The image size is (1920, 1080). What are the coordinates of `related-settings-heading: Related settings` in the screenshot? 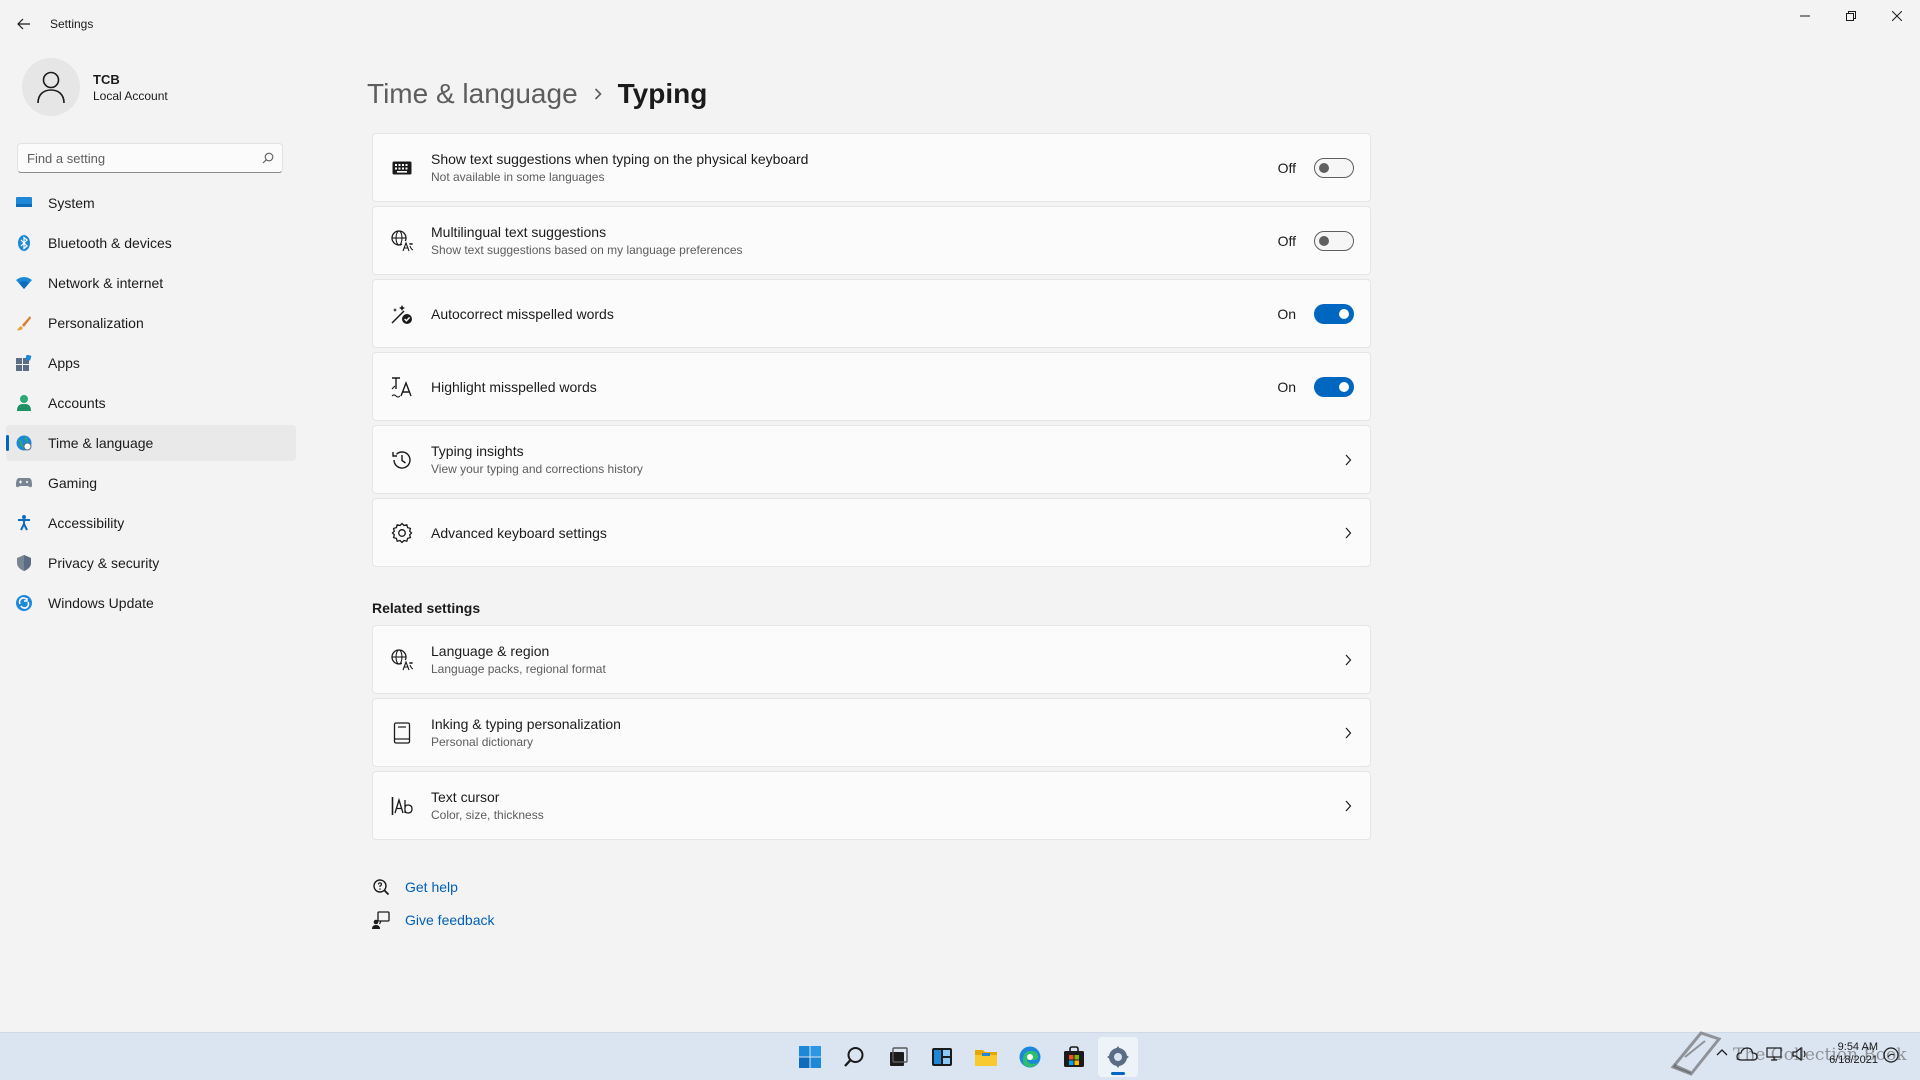 It's located at (426, 608).